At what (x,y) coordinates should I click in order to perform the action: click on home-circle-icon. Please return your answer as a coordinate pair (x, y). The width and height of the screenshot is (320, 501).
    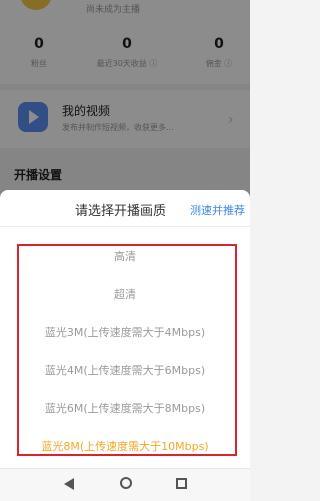
    Looking at the image, I should click on (126, 483).